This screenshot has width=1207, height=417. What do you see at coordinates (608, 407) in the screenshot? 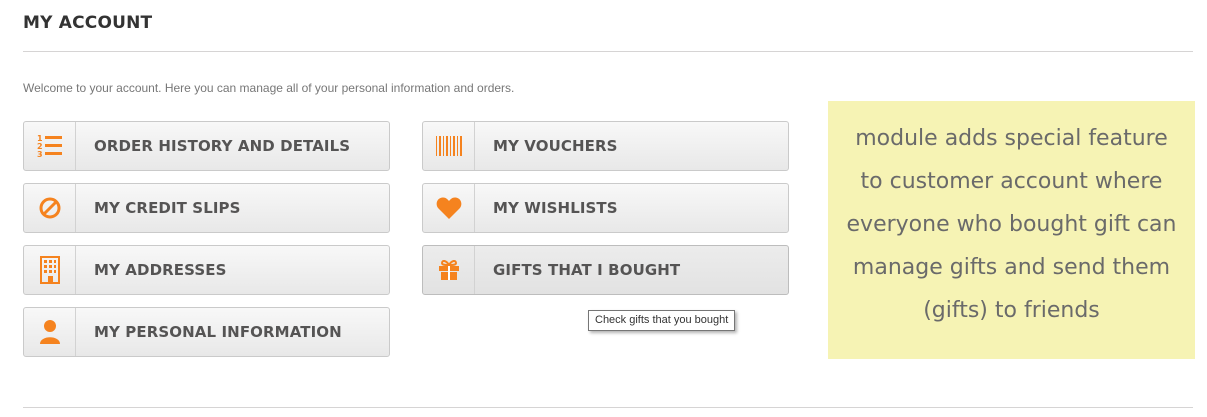
I see `footer-divider` at bounding box center [608, 407].